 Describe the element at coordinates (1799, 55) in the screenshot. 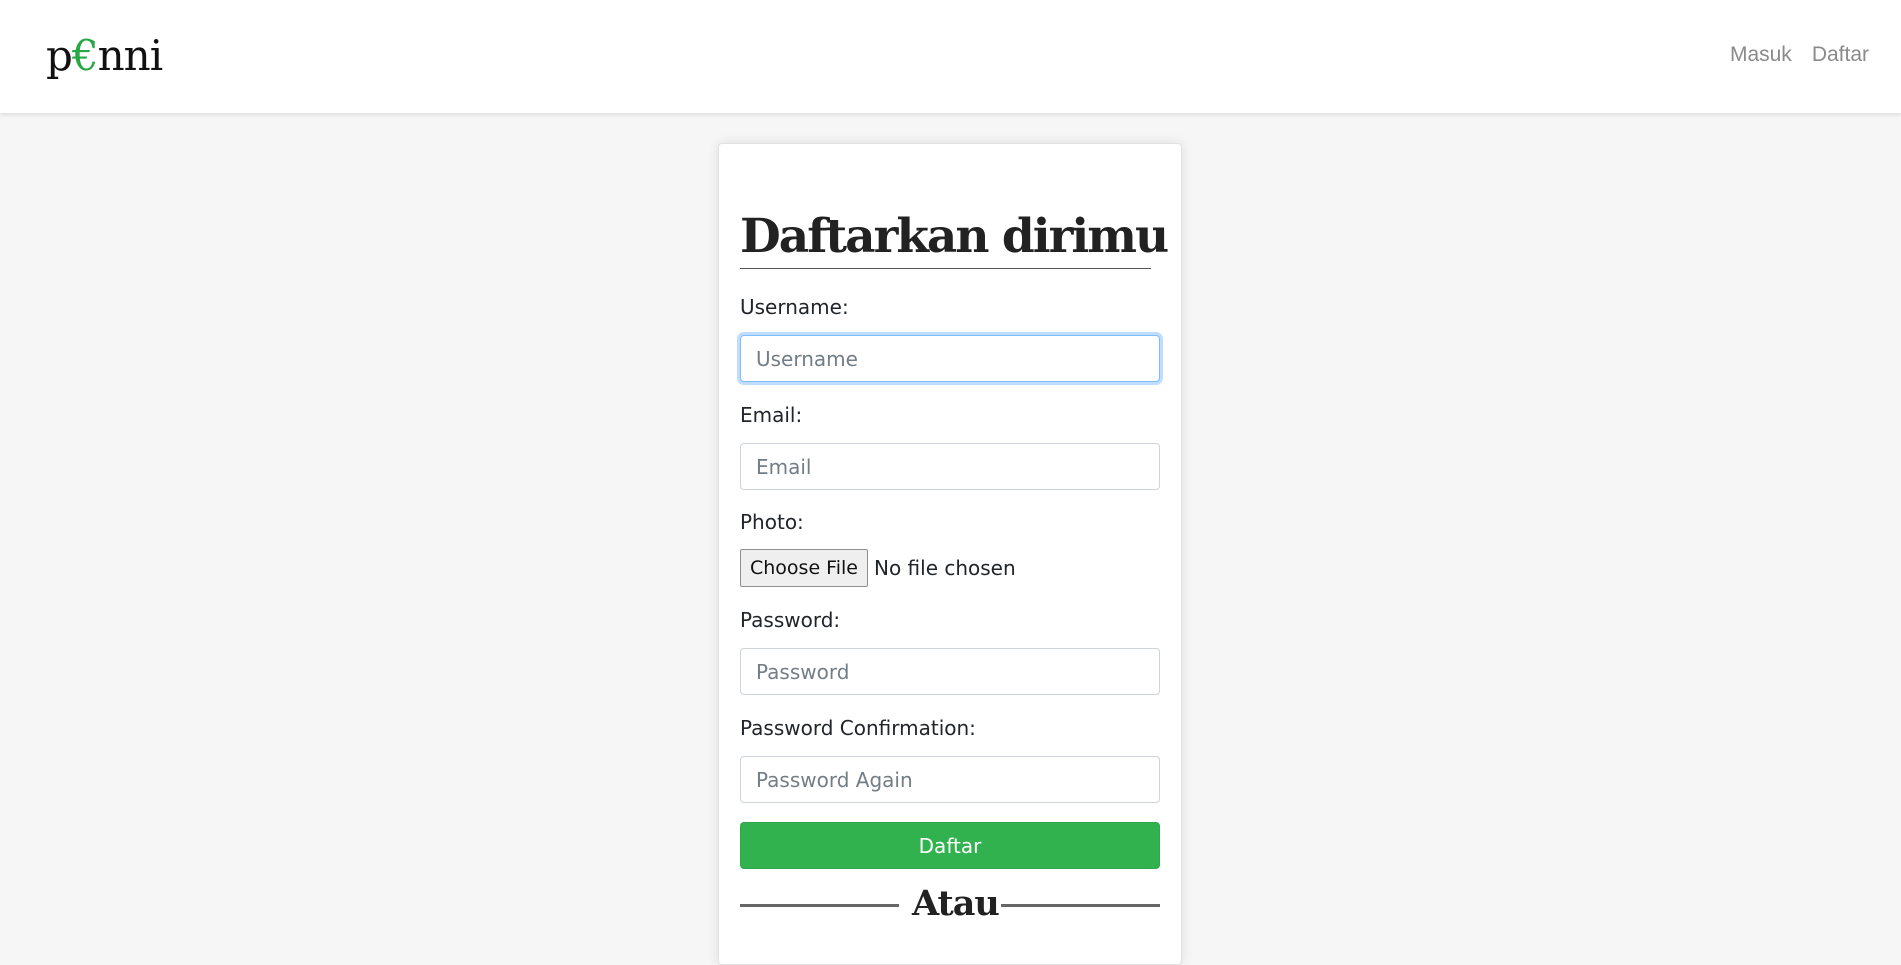

I see `nav-links: Masuk Daftar` at that location.